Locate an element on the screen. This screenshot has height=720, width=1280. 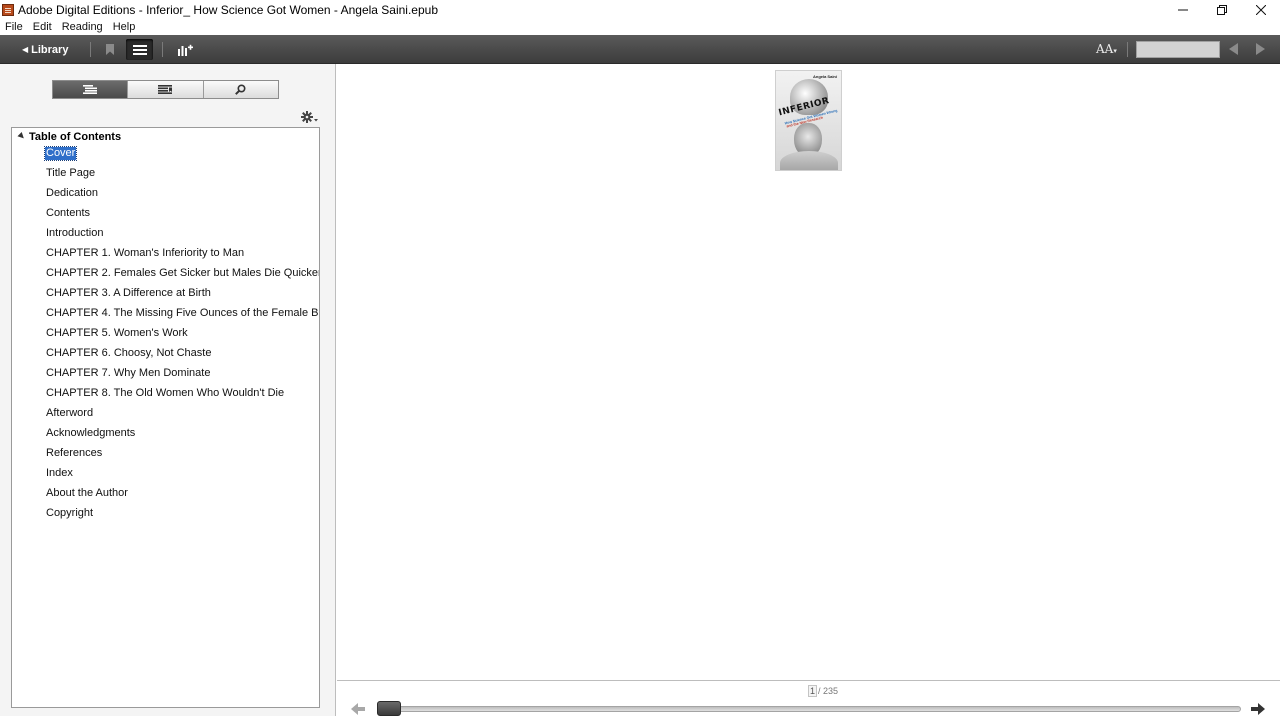
tab-bookmarks is located at coordinates (166, 89).